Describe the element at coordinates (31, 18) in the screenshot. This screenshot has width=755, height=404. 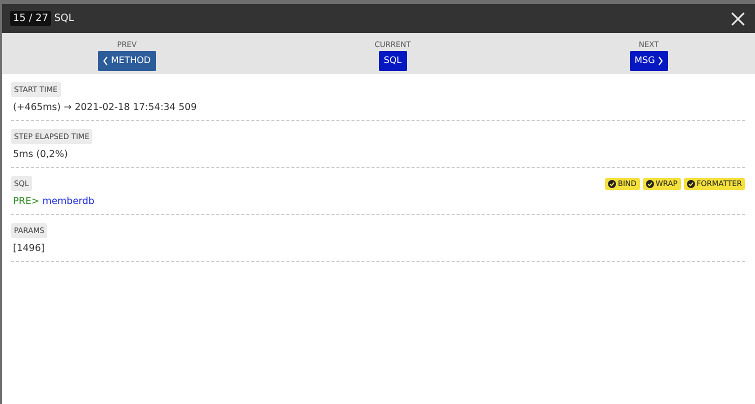
I see `step-counter: 15 / 27` at that location.